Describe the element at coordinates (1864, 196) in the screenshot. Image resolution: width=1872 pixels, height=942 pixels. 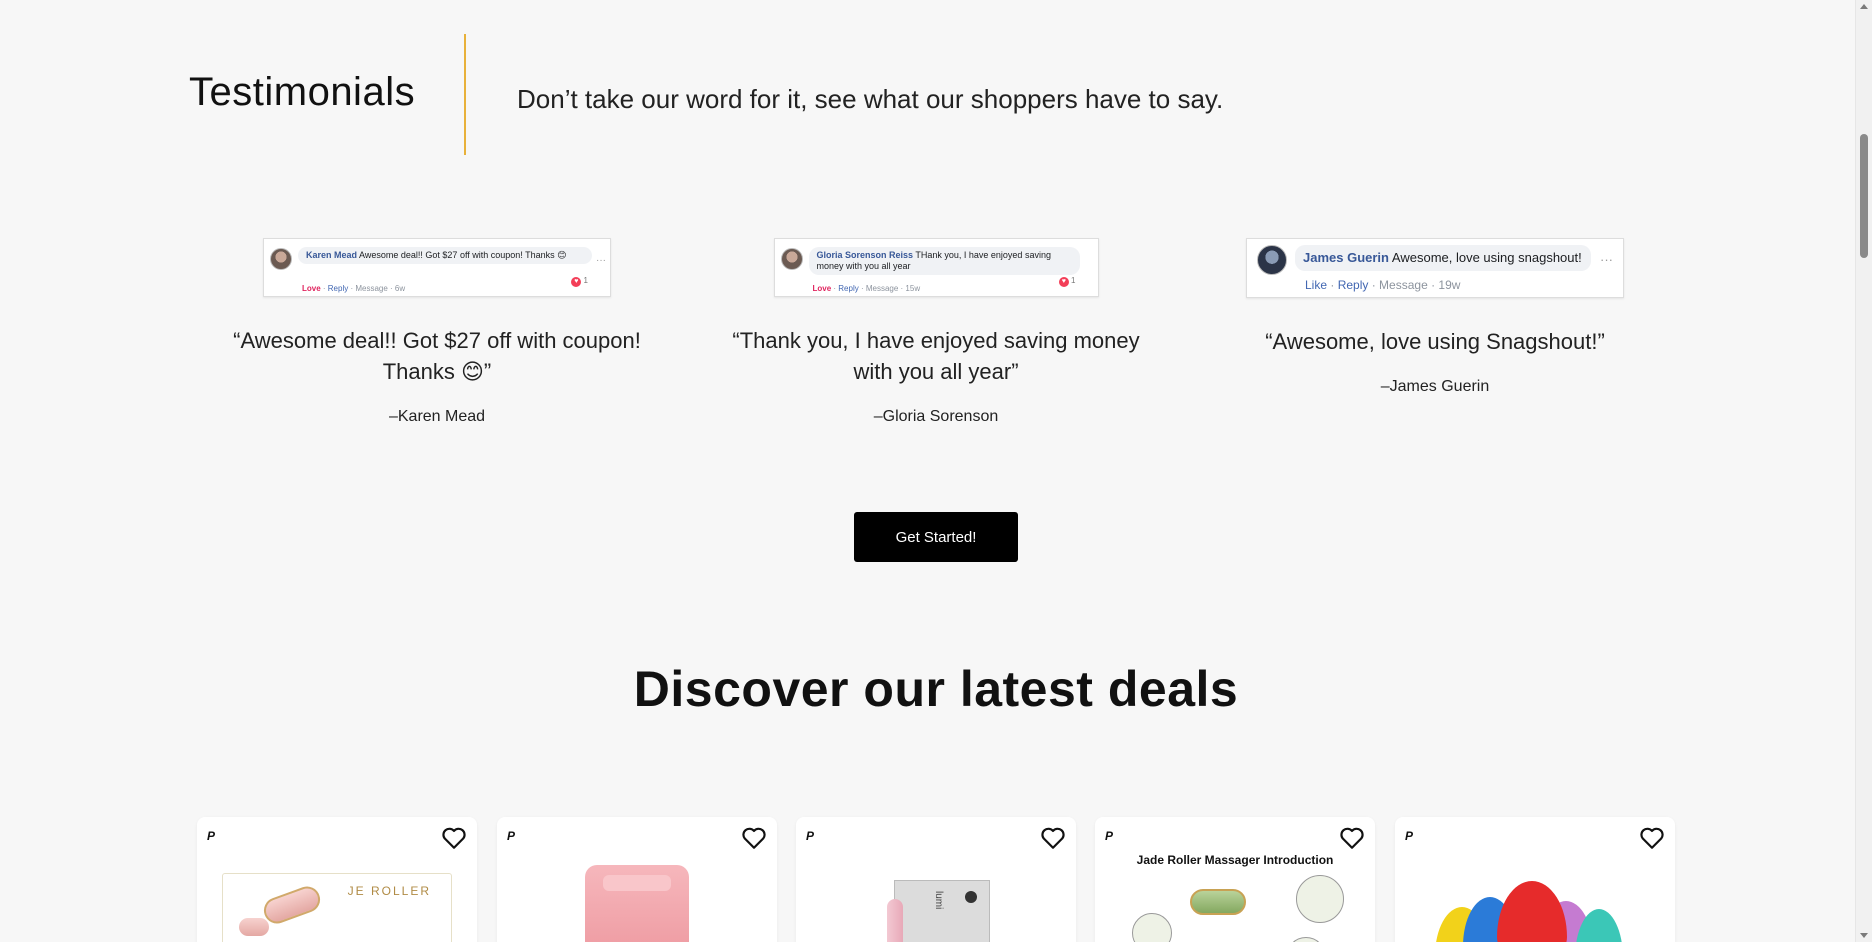
I see `scrollbar-thumb` at that location.